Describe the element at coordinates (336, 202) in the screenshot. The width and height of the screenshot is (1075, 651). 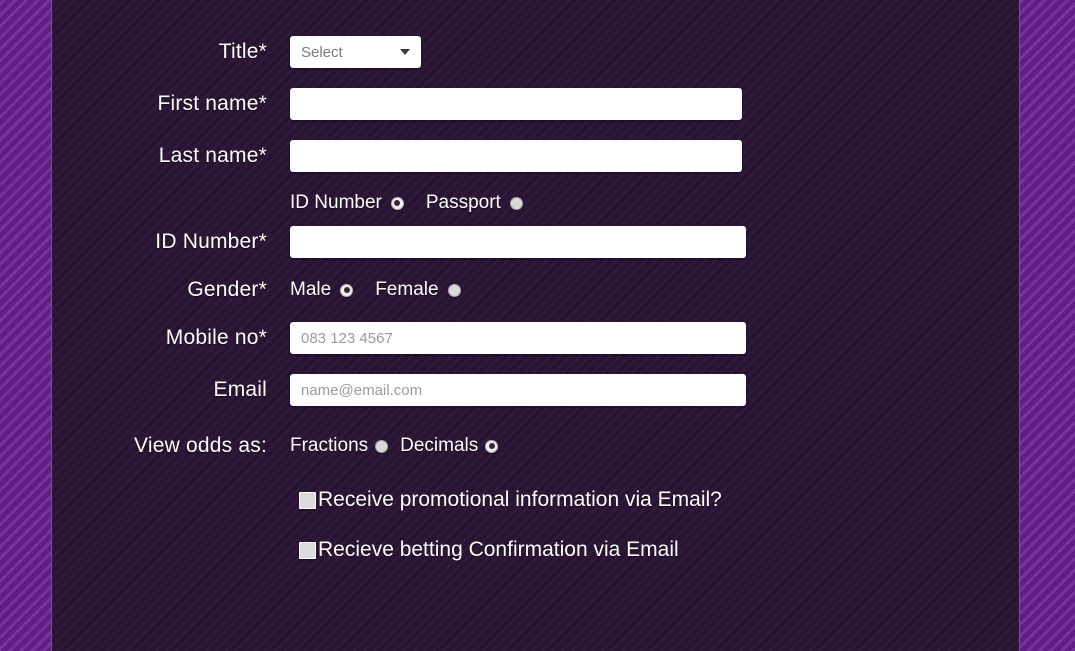
I see `radio-label-id-number: ID Number` at that location.